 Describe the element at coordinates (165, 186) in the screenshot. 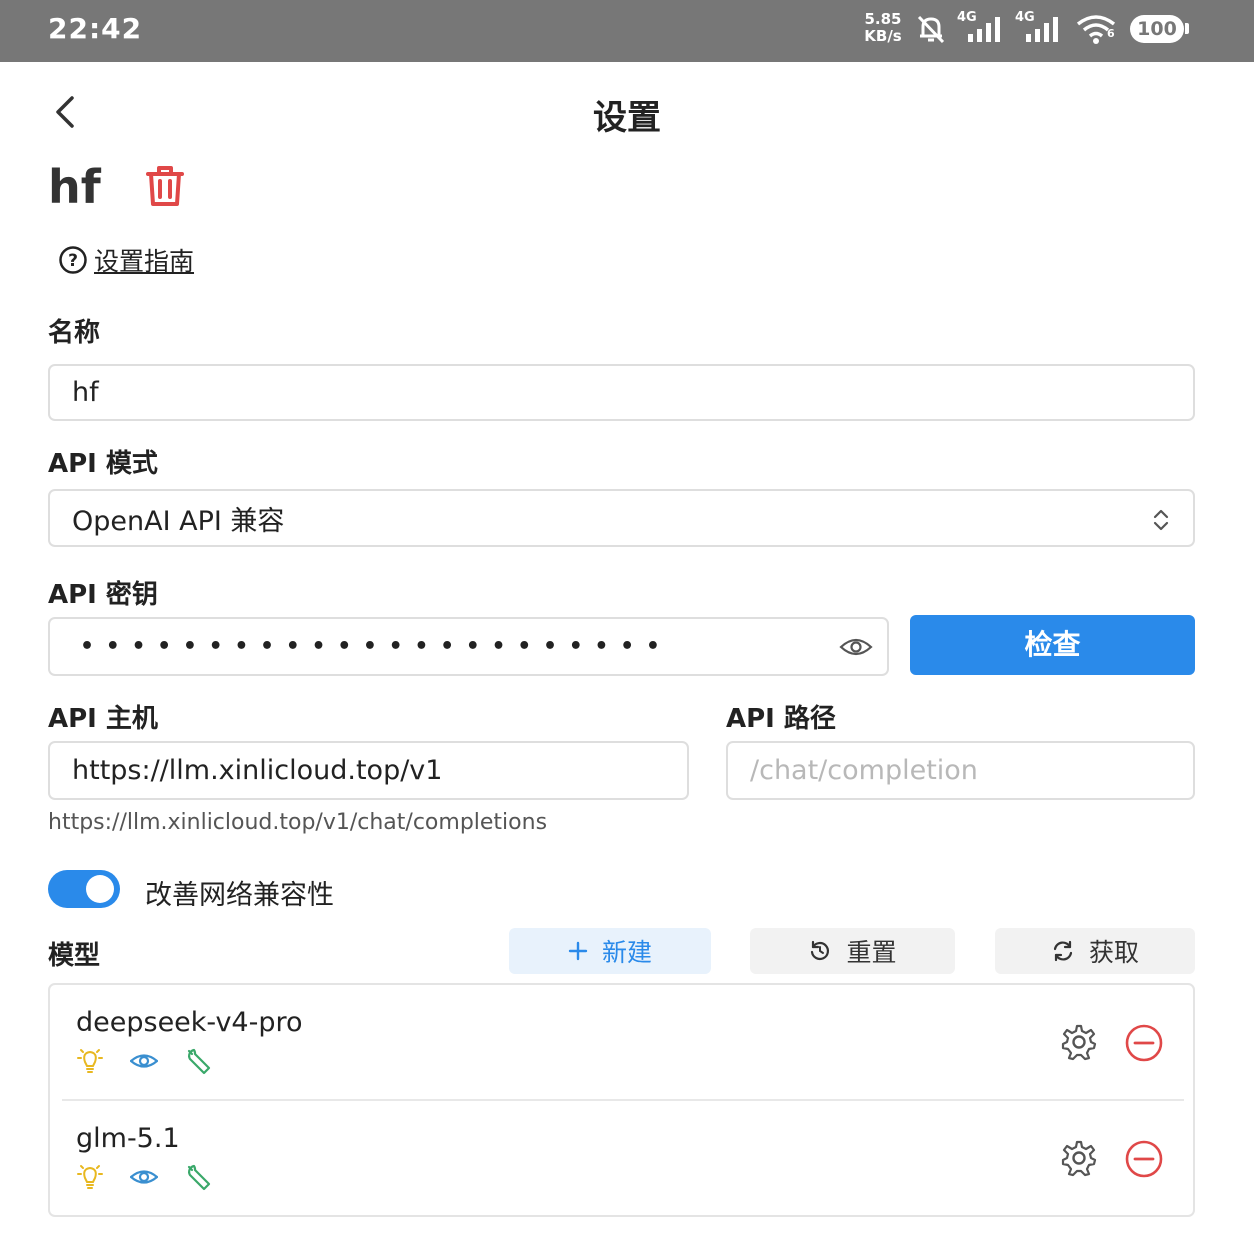

I see `trash-icon` at that location.